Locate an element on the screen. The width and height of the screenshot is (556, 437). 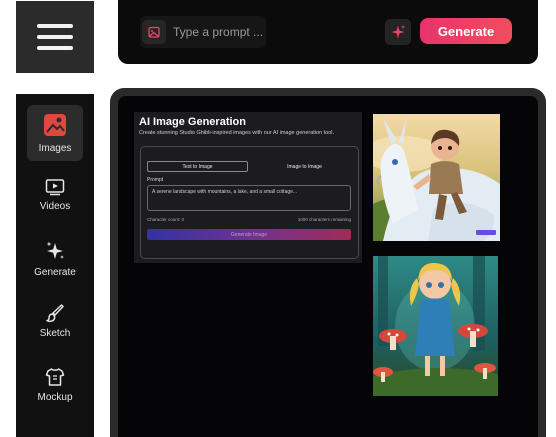
preview-tab-label: Image to Image is located at coordinates (304, 166).